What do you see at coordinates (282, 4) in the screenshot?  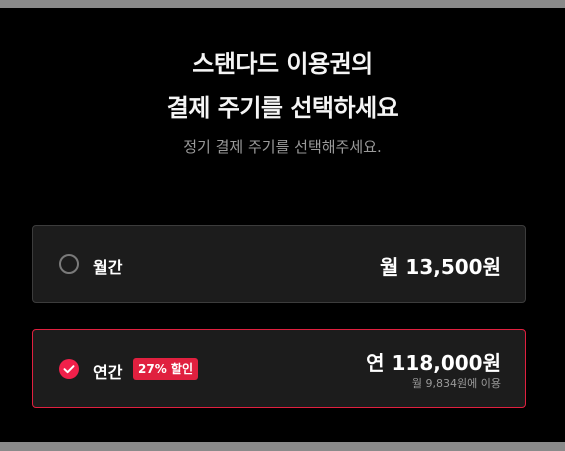 I see `top-edge-bar` at bounding box center [282, 4].